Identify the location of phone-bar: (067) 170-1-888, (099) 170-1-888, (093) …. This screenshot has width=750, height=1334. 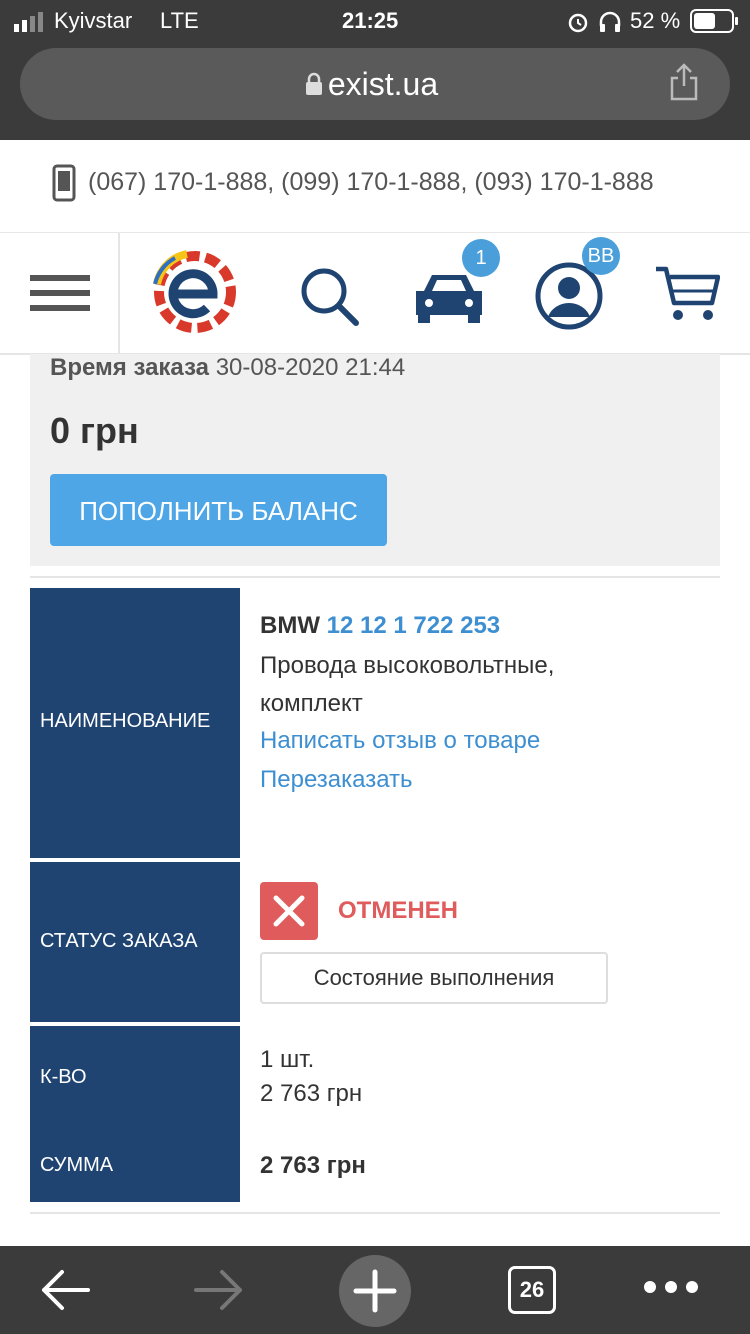
(375, 187).